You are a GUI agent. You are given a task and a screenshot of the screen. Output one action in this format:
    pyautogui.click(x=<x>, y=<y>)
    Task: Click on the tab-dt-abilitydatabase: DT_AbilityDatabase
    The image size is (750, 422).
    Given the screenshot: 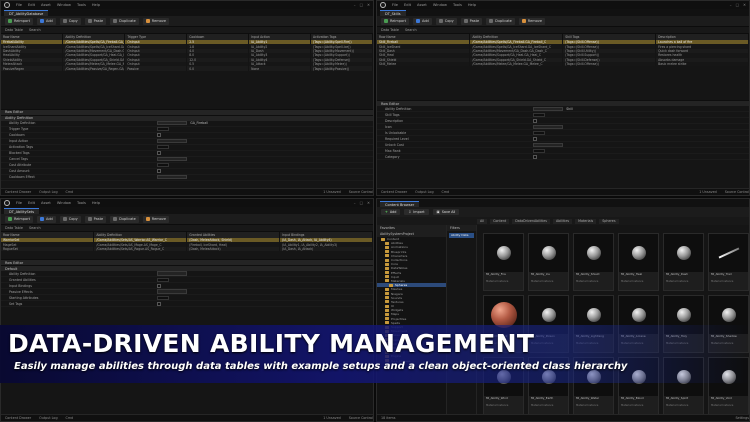 What is the action you would take?
    pyautogui.click(x=26, y=13)
    